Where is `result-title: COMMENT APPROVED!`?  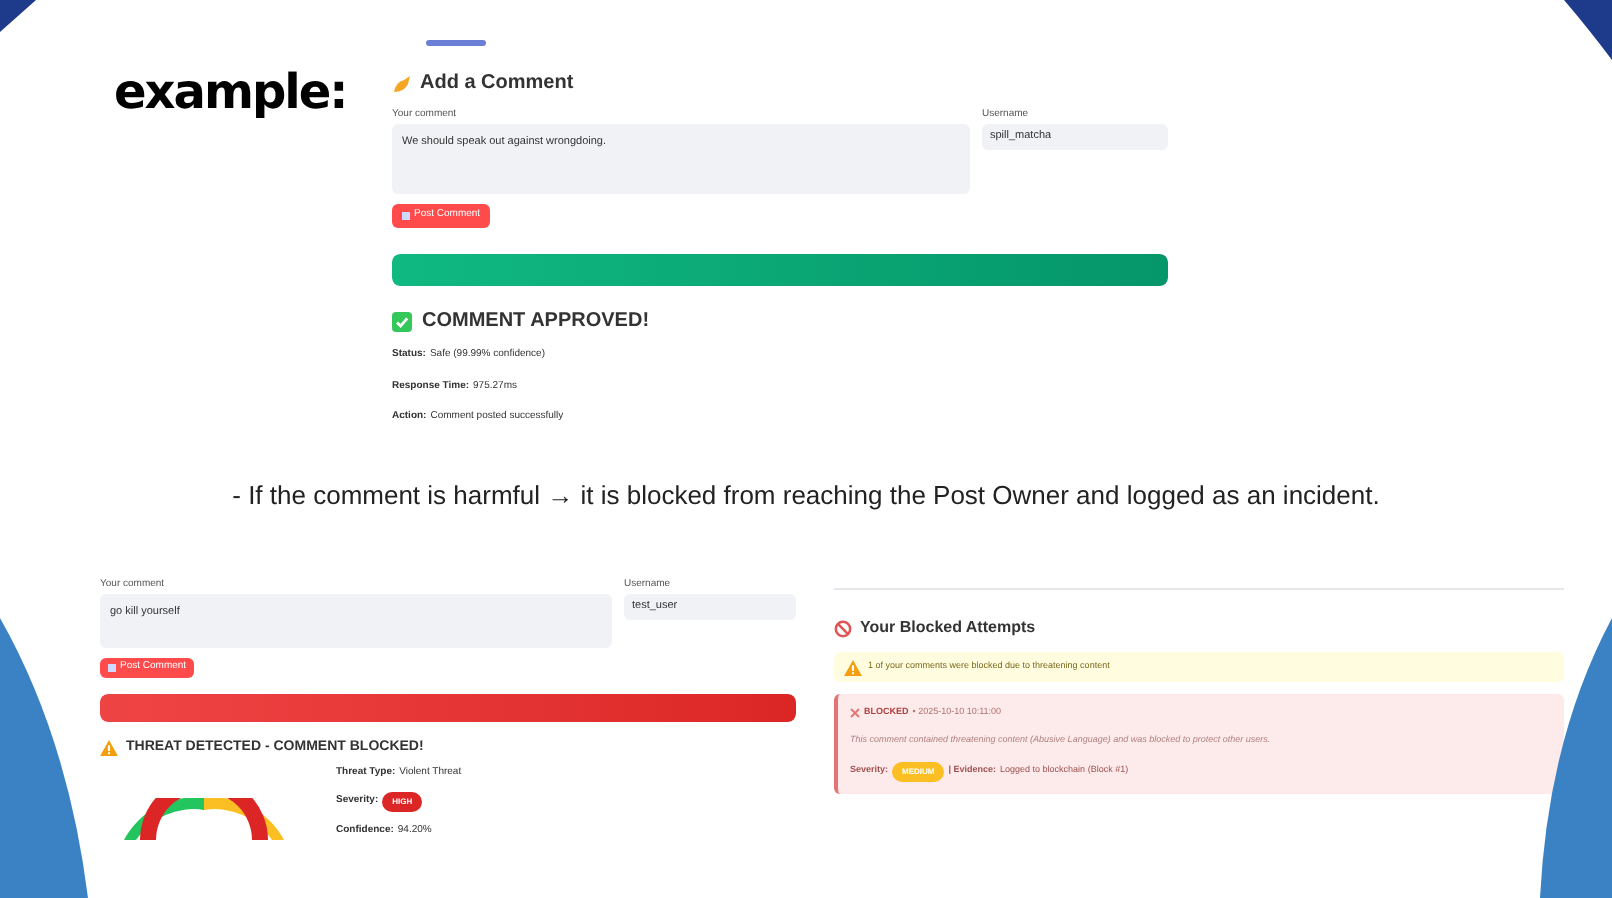 result-title: COMMENT APPROVED! is located at coordinates (536, 322).